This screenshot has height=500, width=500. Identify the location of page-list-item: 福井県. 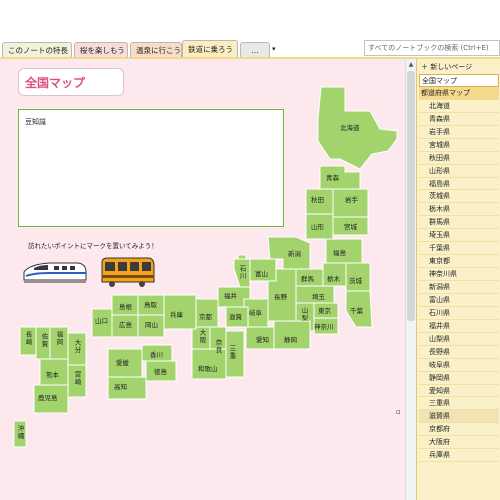
(459, 326).